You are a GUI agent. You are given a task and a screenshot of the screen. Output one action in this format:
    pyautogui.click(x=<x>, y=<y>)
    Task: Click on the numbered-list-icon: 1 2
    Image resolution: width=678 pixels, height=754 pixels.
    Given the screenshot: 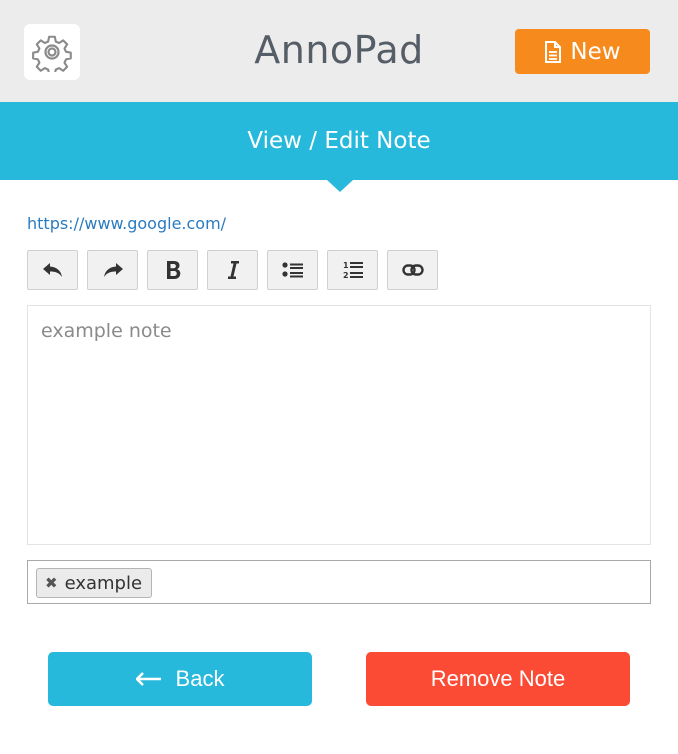 What is the action you would take?
    pyautogui.click(x=353, y=270)
    